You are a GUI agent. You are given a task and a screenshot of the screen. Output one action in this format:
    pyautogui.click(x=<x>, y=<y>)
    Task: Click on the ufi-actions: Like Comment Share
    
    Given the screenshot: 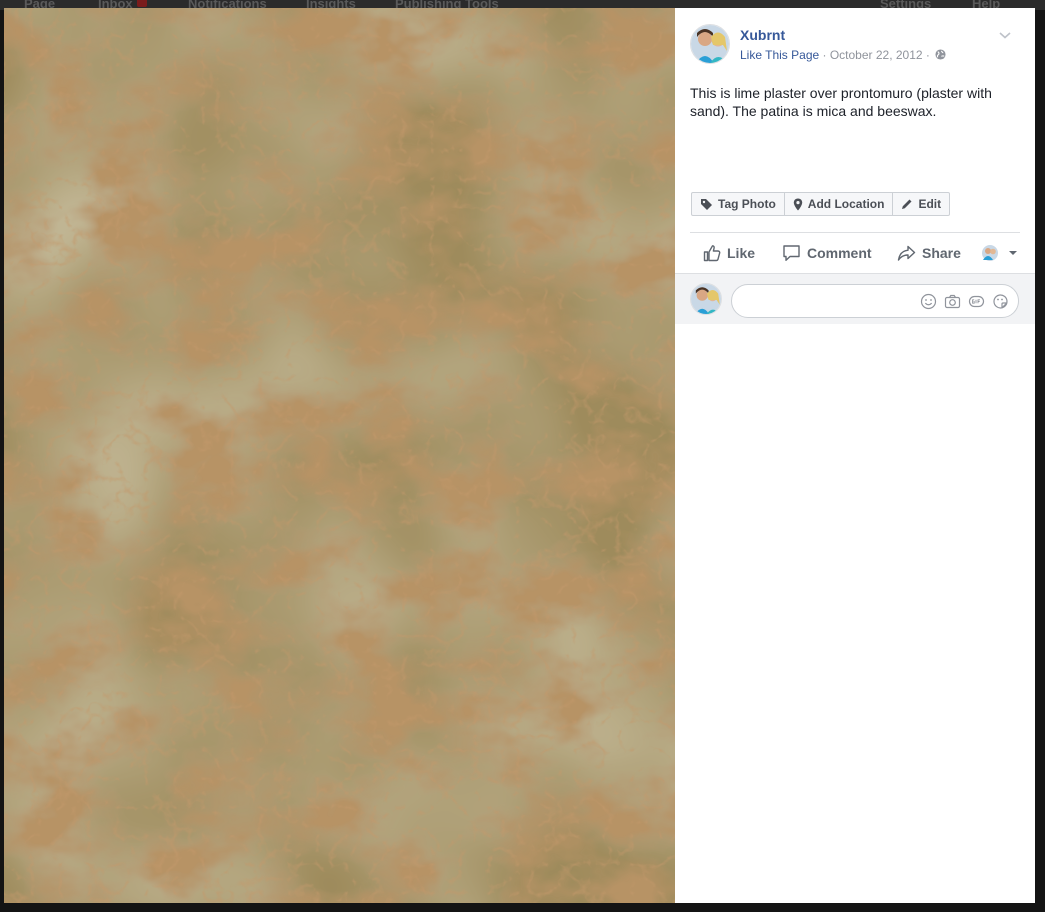 What is the action you would take?
    pyautogui.click(x=855, y=253)
    